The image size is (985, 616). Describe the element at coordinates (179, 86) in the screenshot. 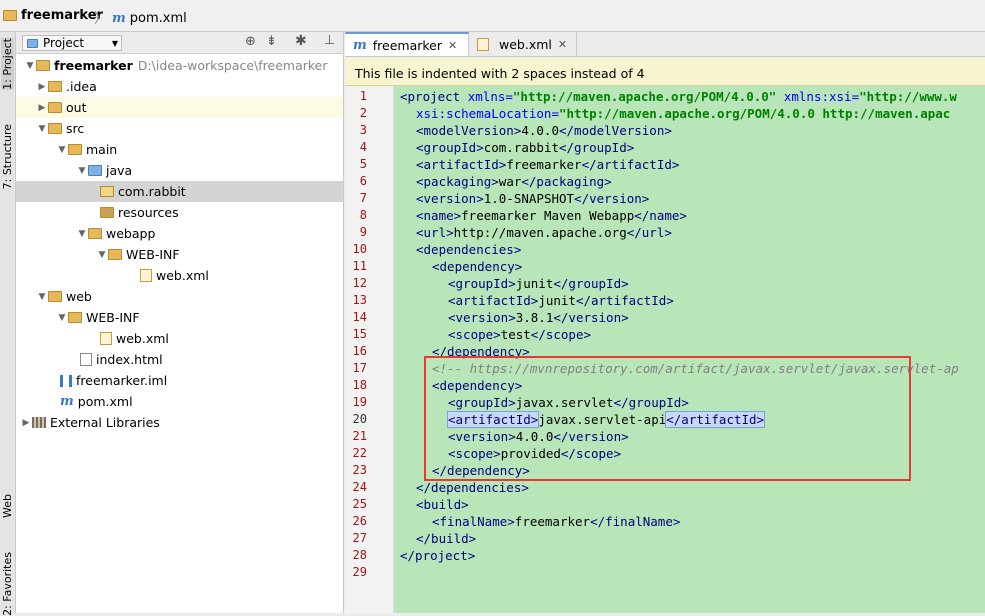

I see `tree-item: ▶ .idea` at that location.